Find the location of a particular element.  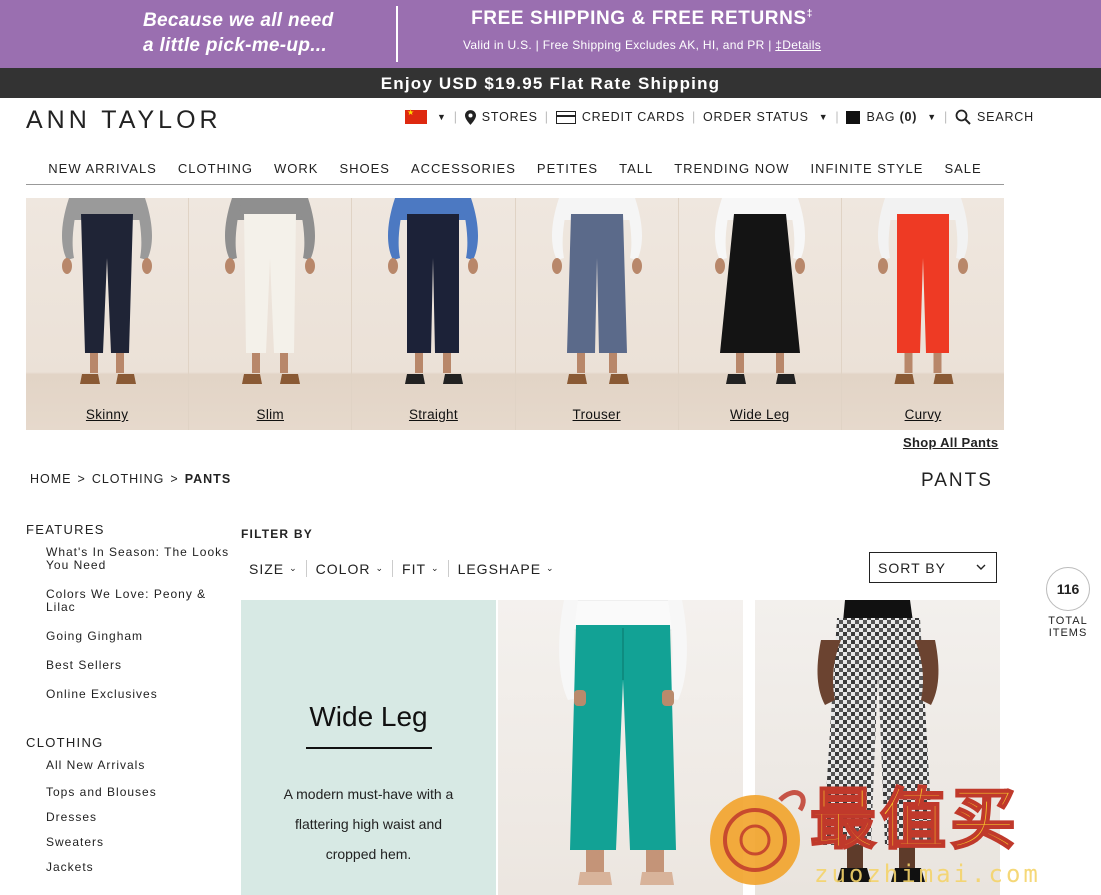

filter-color-label: COLOR is located at coordinates (343, 568).